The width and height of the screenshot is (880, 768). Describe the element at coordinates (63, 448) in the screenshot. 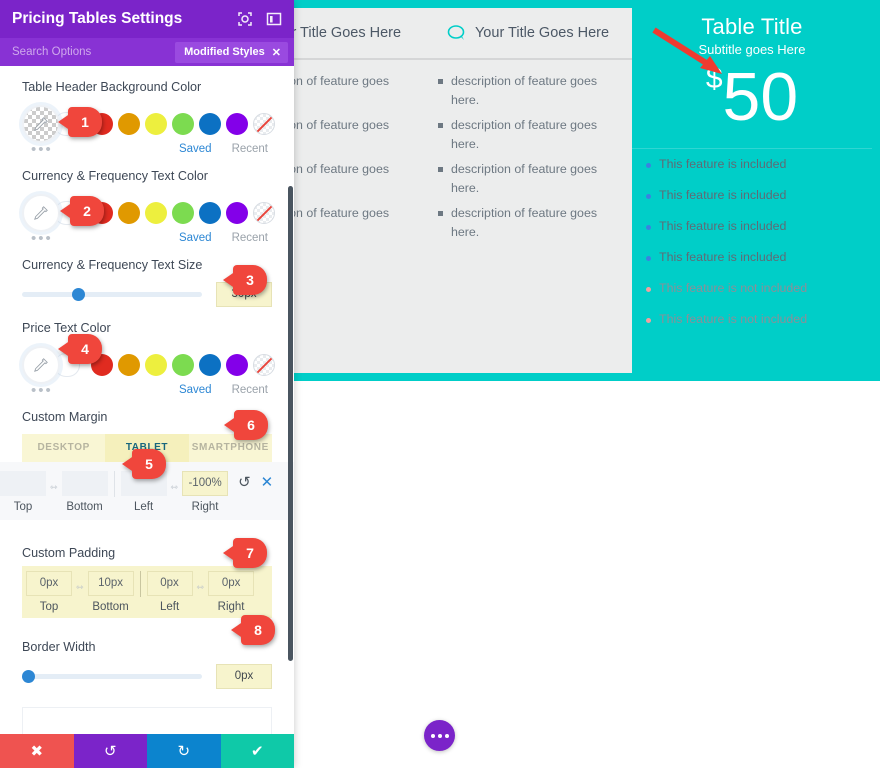

I see `device-tab-desktop: DESKTOP` at that location.